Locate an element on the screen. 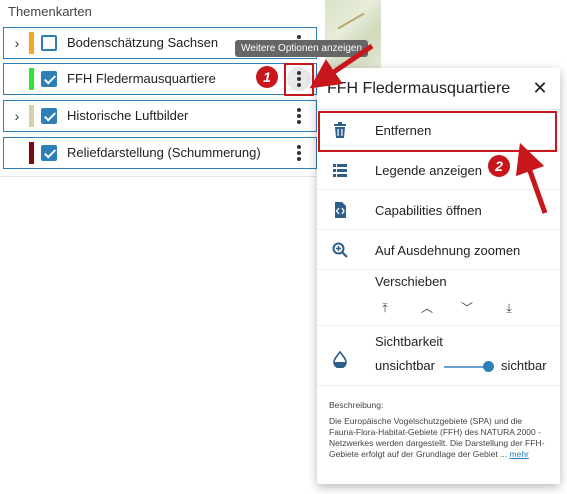  highlight-more-options is located at coordinates (299, 79).